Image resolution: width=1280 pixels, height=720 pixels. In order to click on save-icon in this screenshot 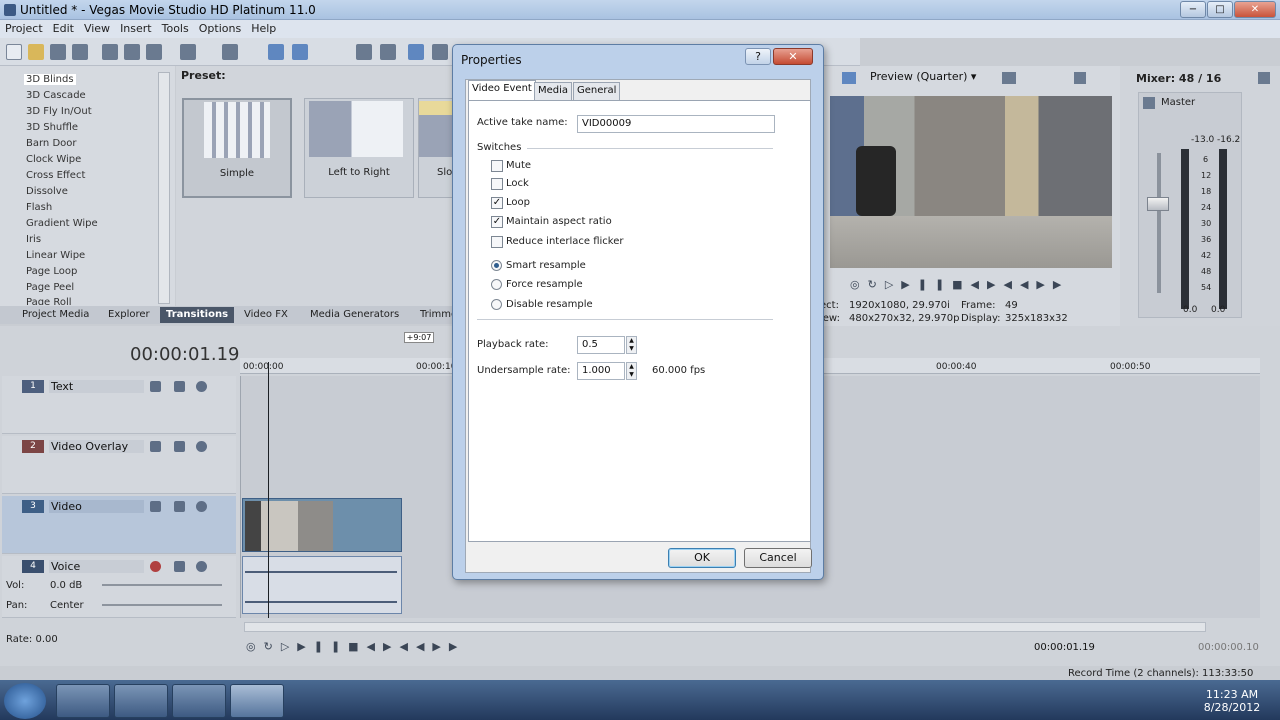, I will do `click(58, 52)`.